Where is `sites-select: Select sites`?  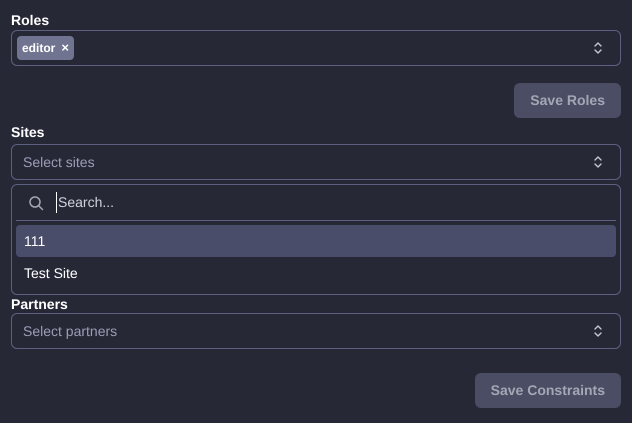 sites-select: Select sites is located at coordinates (316, 162).